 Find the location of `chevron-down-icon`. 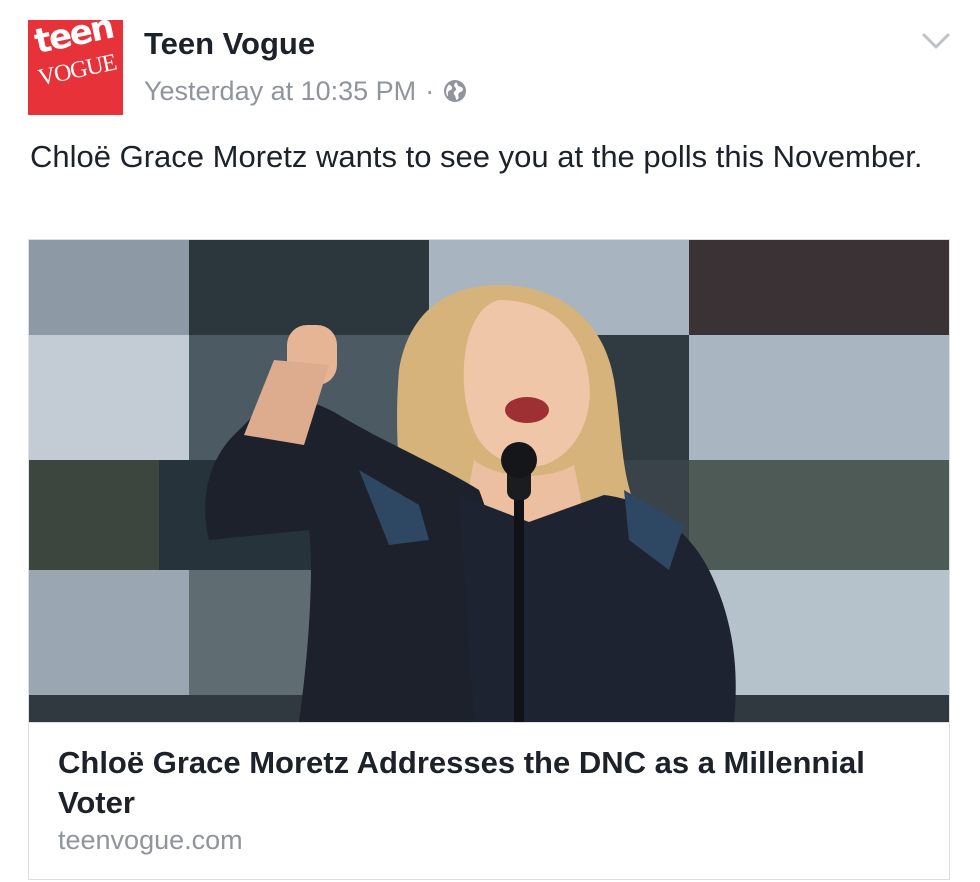

chevron-down-icon is located at coordinates (936, 41).